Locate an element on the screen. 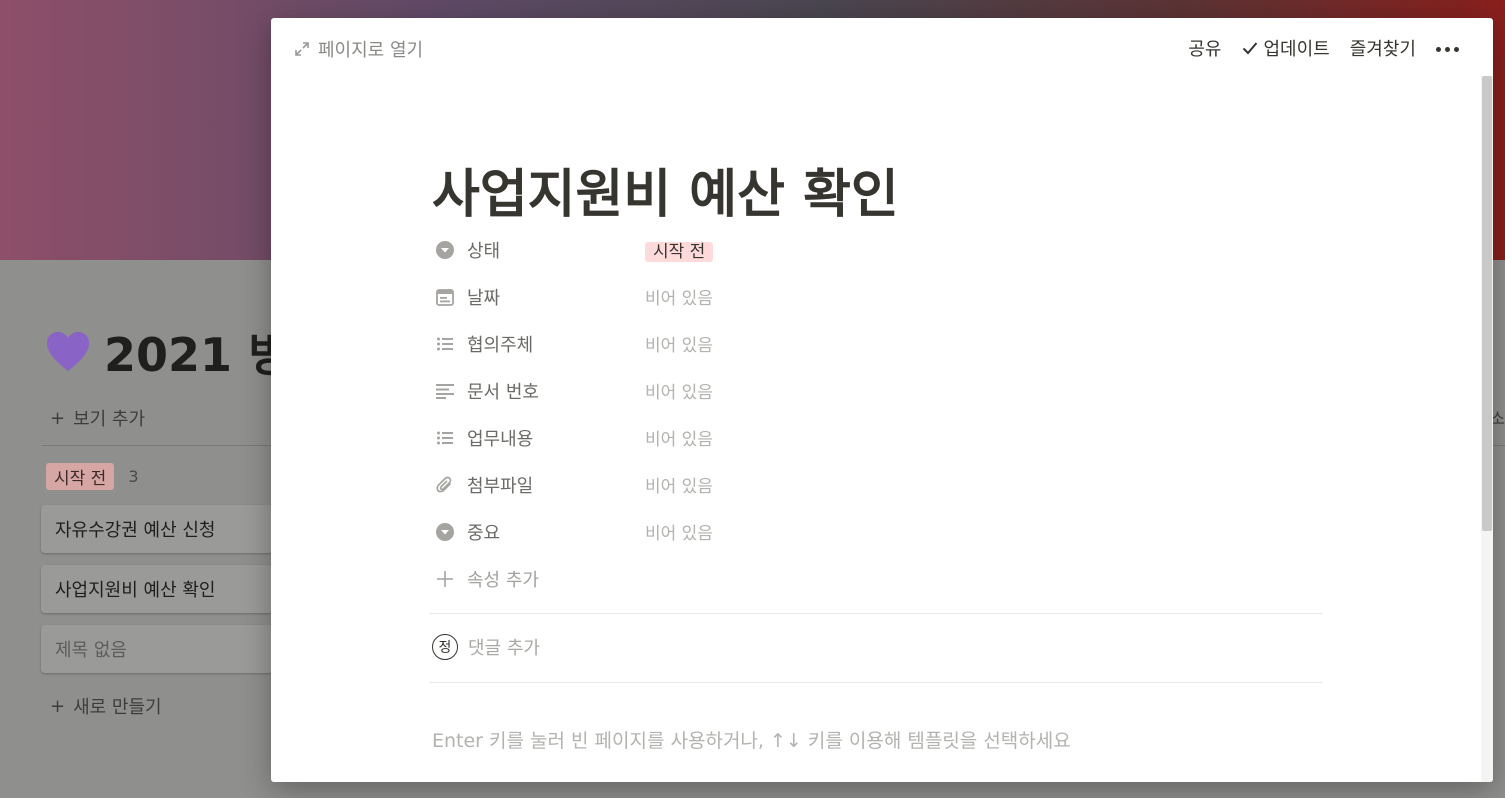  scrollbar-thumb is located at coordinates (1487, 303).